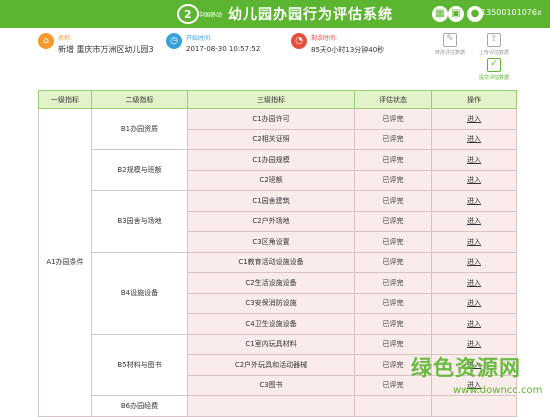 The width and height of the screenshot is (550, 417). Describe the element at coordinates (271, 365) in the screenshot. I see `level3-cell: C2户外玩具和活动器械` at that location.